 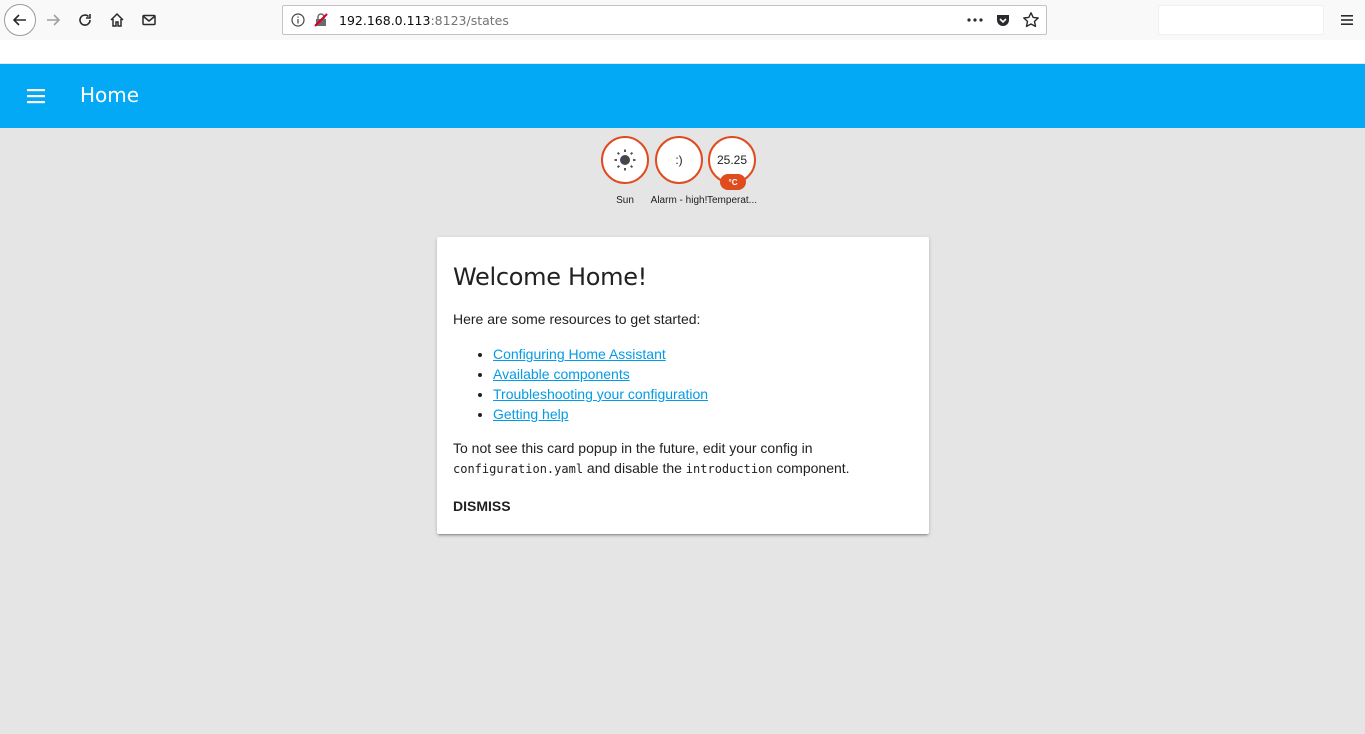 What do you see at coordinates (531, 414) in the screenshot?
I see `link-help: Getting help` at bounding box center [531, 414].